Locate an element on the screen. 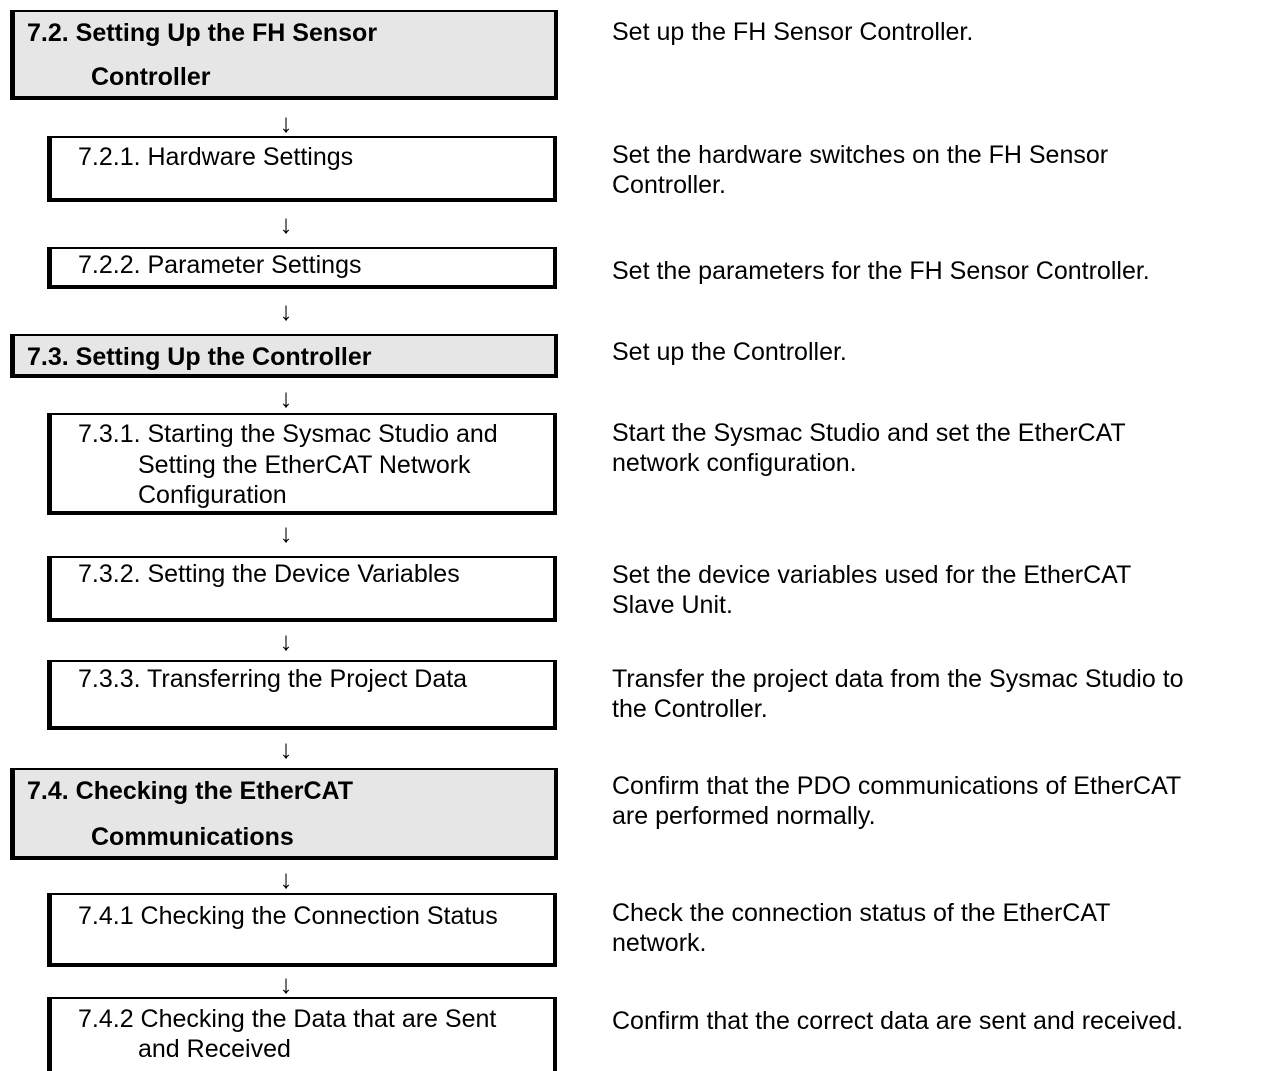 The width and height of the screenshot is (1261, 1071). step-7-4-1-box: 7.4.1 Checking the Connection Status is located at coordinates (302, 930).